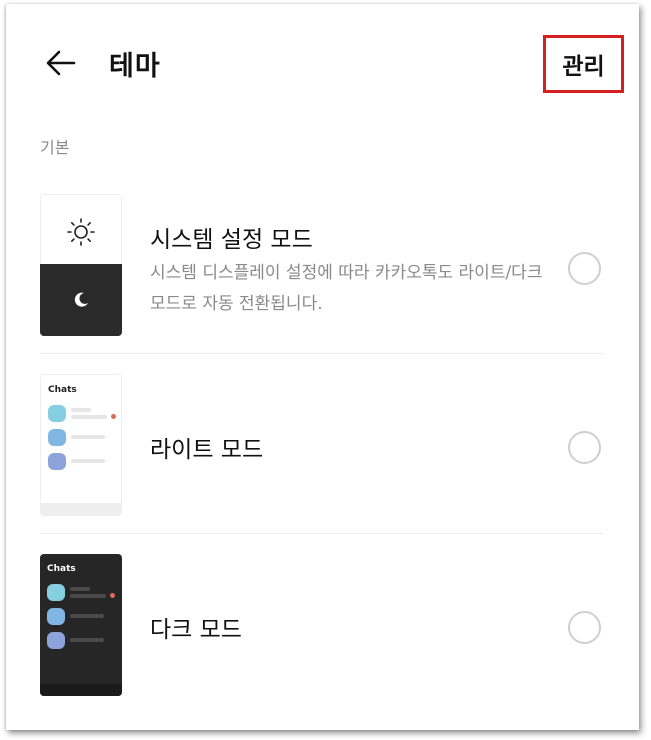 This screenshot has width=651, height=740. Describe the element at coordinates (583, 67) in the screenshot. I see `manage-button-label: 관리` at that location.